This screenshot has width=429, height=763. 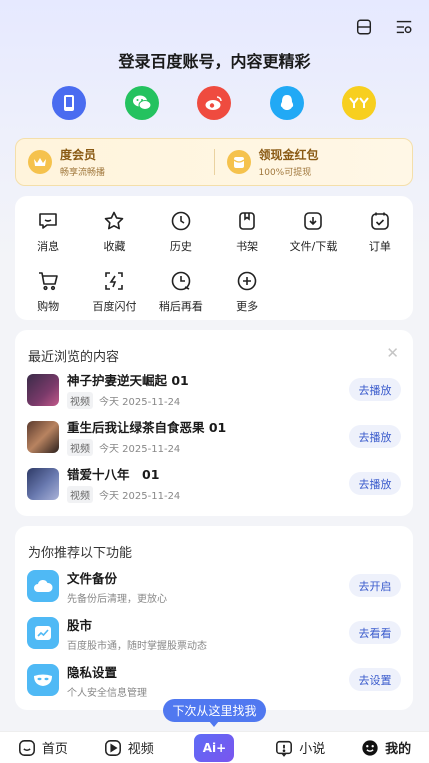 What do you see at coordinates (288, 155) in the screenshot?
I see `redpacket-title: 领现金红包` at bounding box center [288, 155].